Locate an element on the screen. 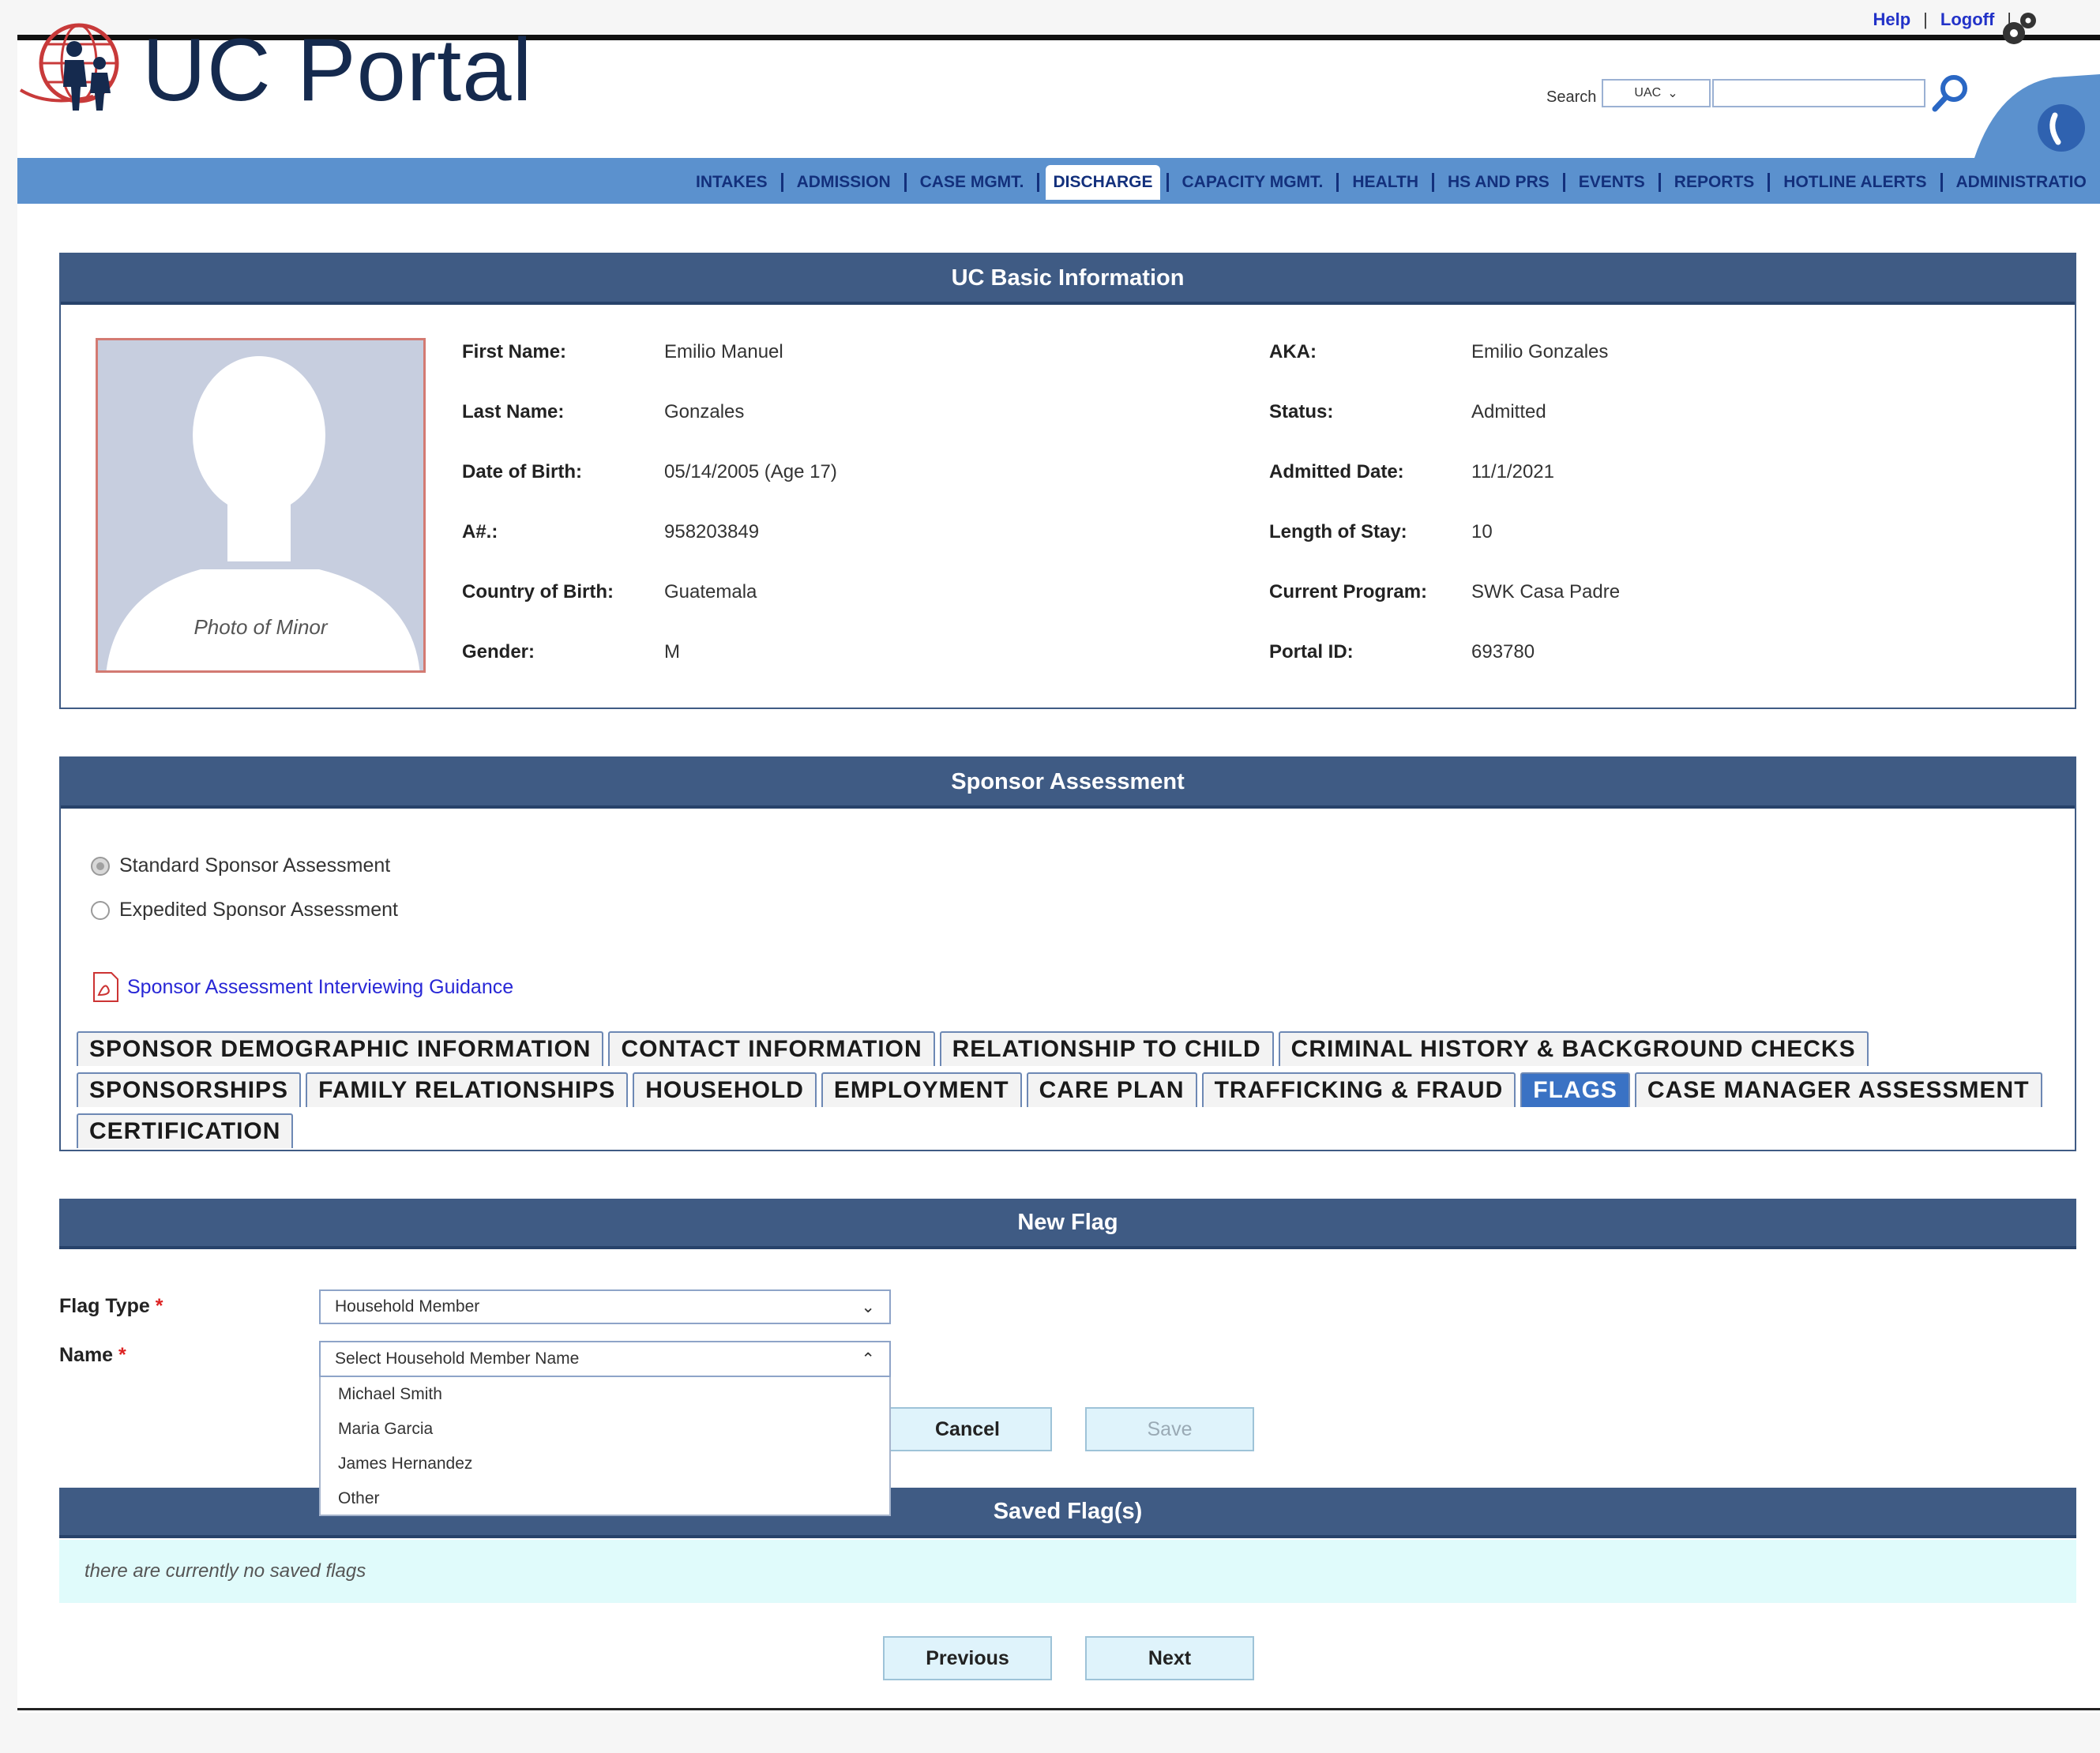 This screenshot has height=1753, width=2100. last-name-value: Gonzales is located at coordinates (704, 412).